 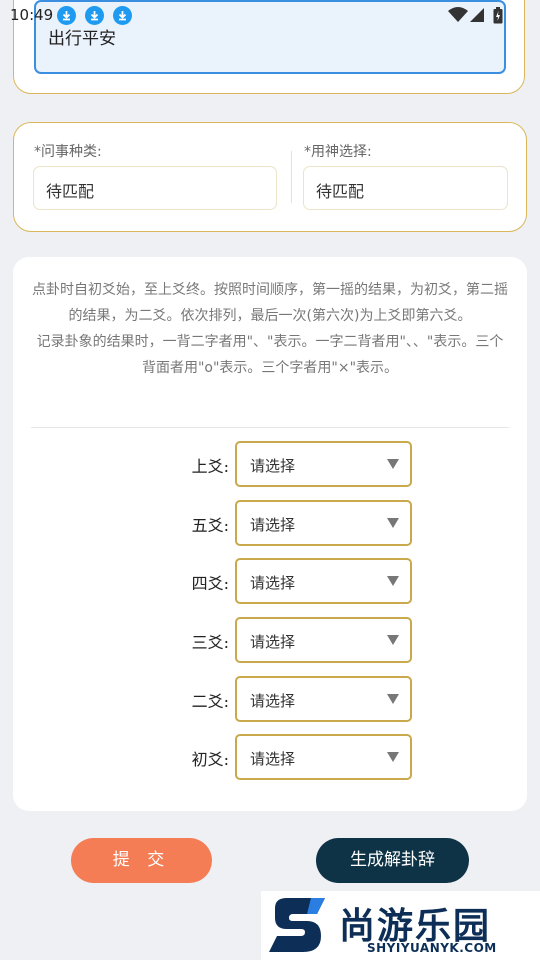 What do you see at coordinates (323, 757) in the screenshot?
I see `yao-select-chu: 请选择` at bounding box center [323, 757].